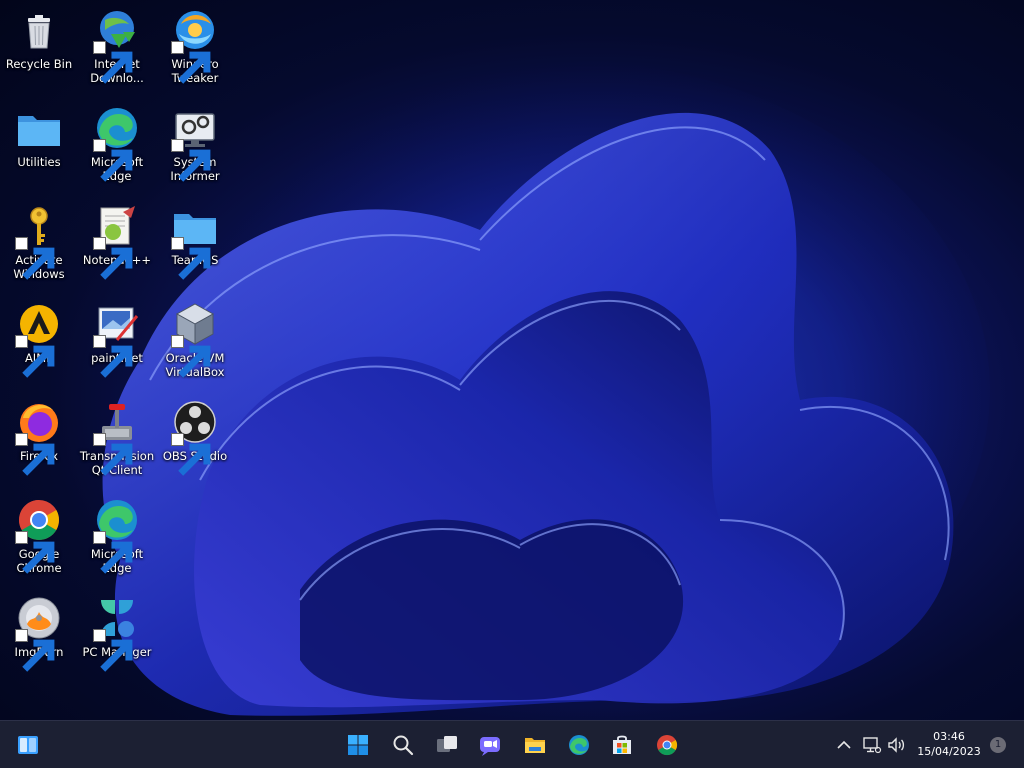  I want to click on tray-show-hidden-button, so click(844, 745).